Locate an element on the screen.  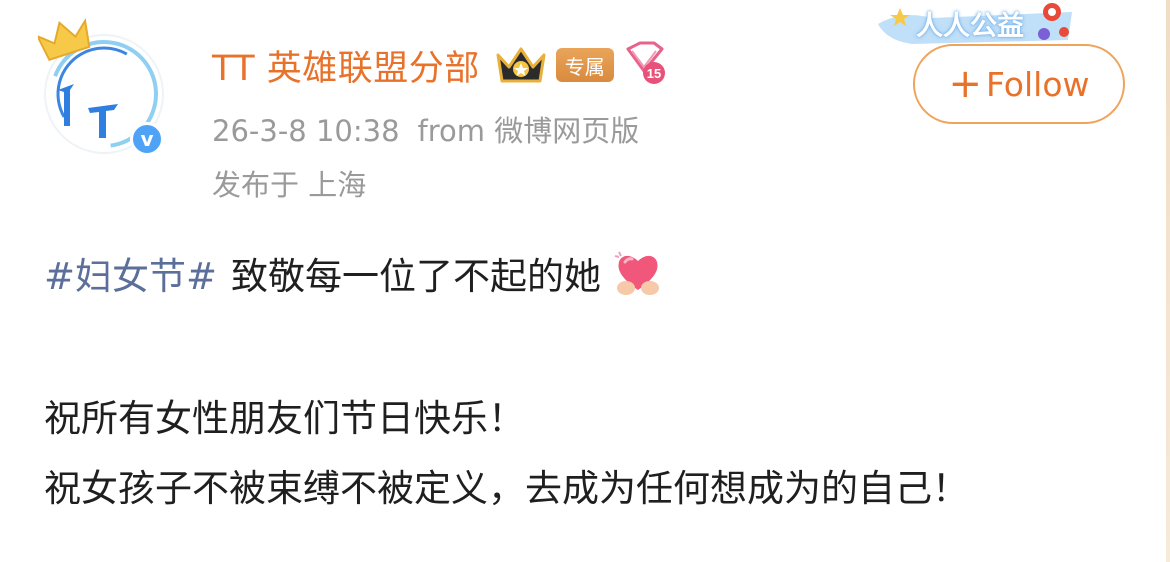
follow-label: Follow is located at coordinates (1038, 84).